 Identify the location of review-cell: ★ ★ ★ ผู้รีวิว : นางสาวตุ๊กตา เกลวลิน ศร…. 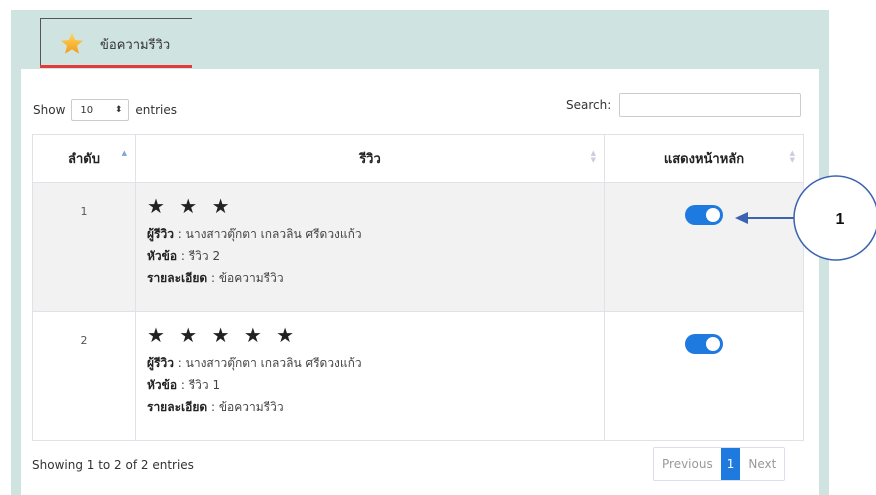
(370, 247).